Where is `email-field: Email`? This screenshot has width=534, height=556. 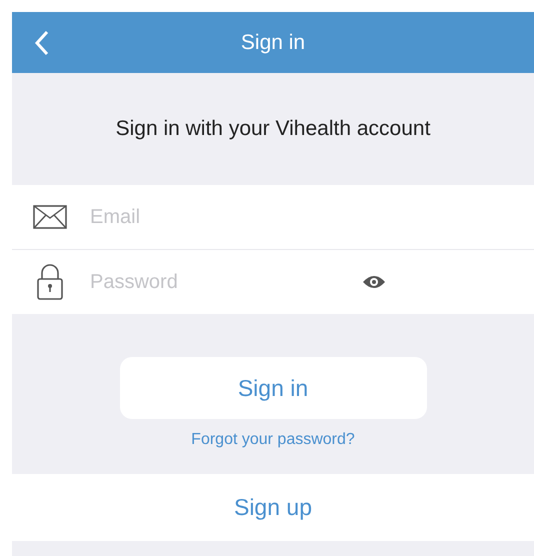 email-field: Email is located at coordinates (273, 217).